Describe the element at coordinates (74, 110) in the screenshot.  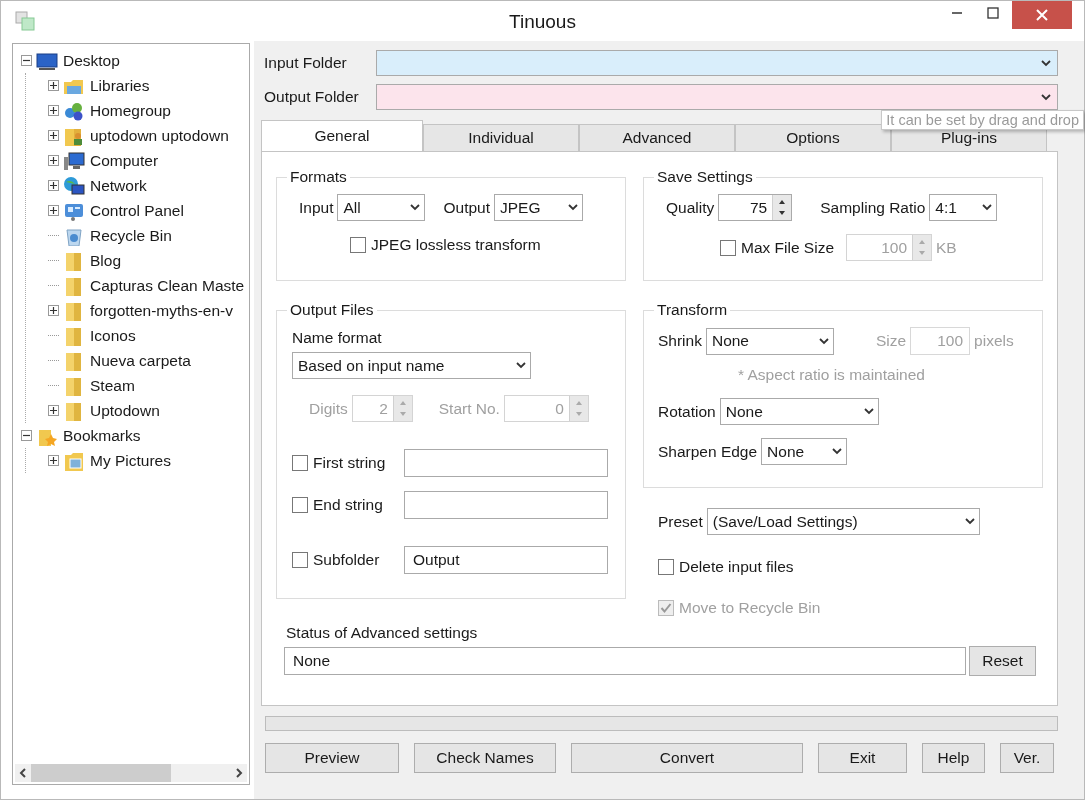
I see `globe-cluster-icon` at that location.